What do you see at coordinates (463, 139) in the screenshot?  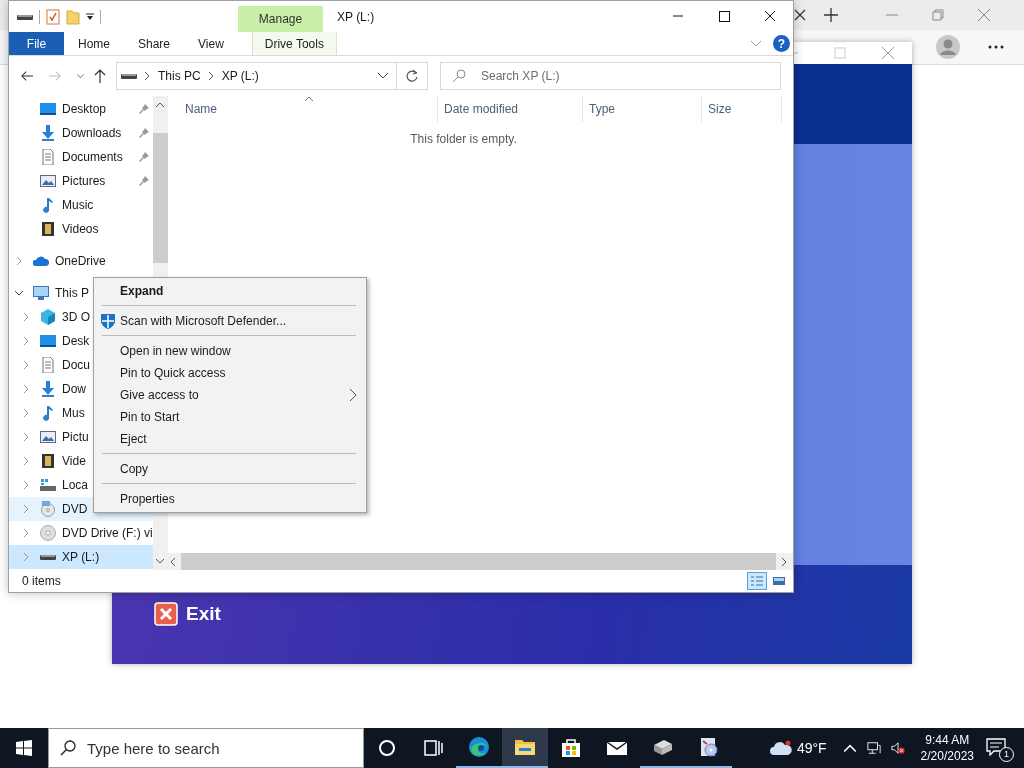 I see `empty-message: This folder is empty.` at bounding box center [463, 139].